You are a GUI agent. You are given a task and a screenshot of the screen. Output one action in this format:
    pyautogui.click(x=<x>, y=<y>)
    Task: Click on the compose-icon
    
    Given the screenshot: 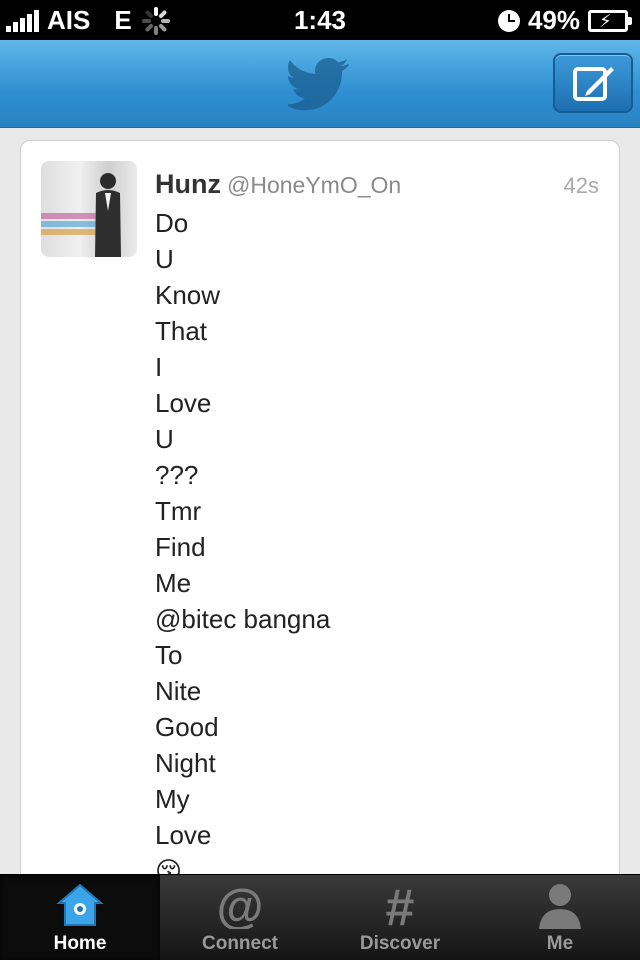 What is the action you would take?
    pyautogui.click(x=593, y=84)
    